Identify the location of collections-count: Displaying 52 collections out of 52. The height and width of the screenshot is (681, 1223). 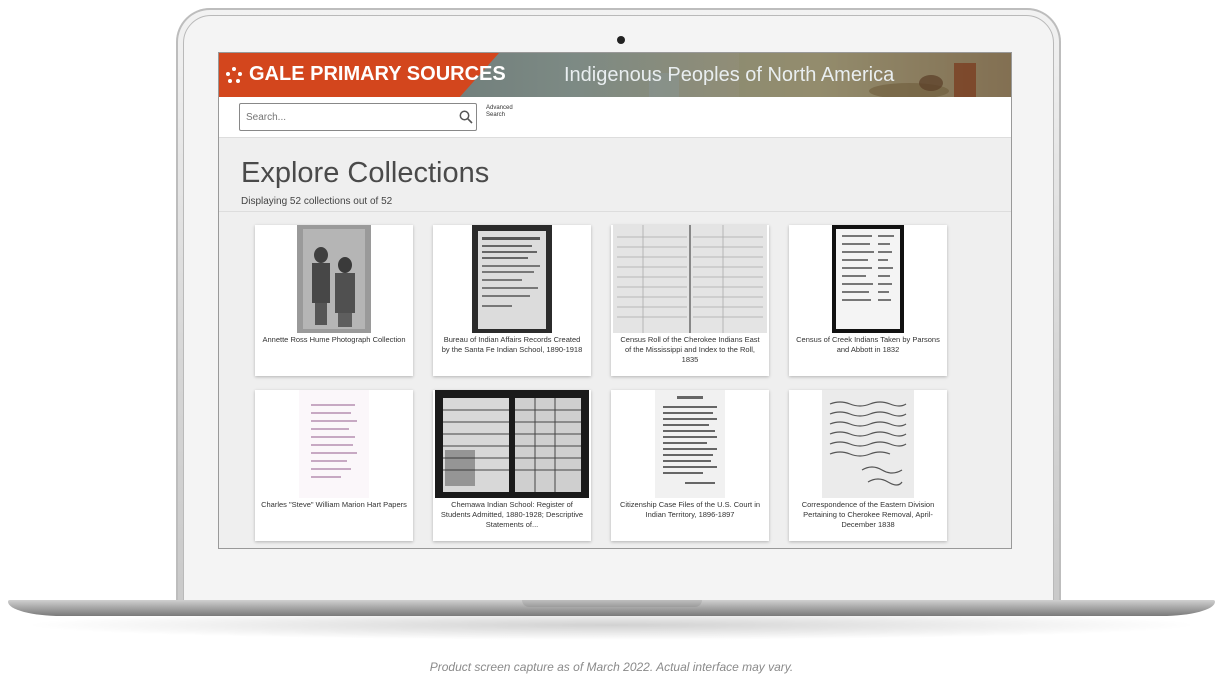
(317, 201).